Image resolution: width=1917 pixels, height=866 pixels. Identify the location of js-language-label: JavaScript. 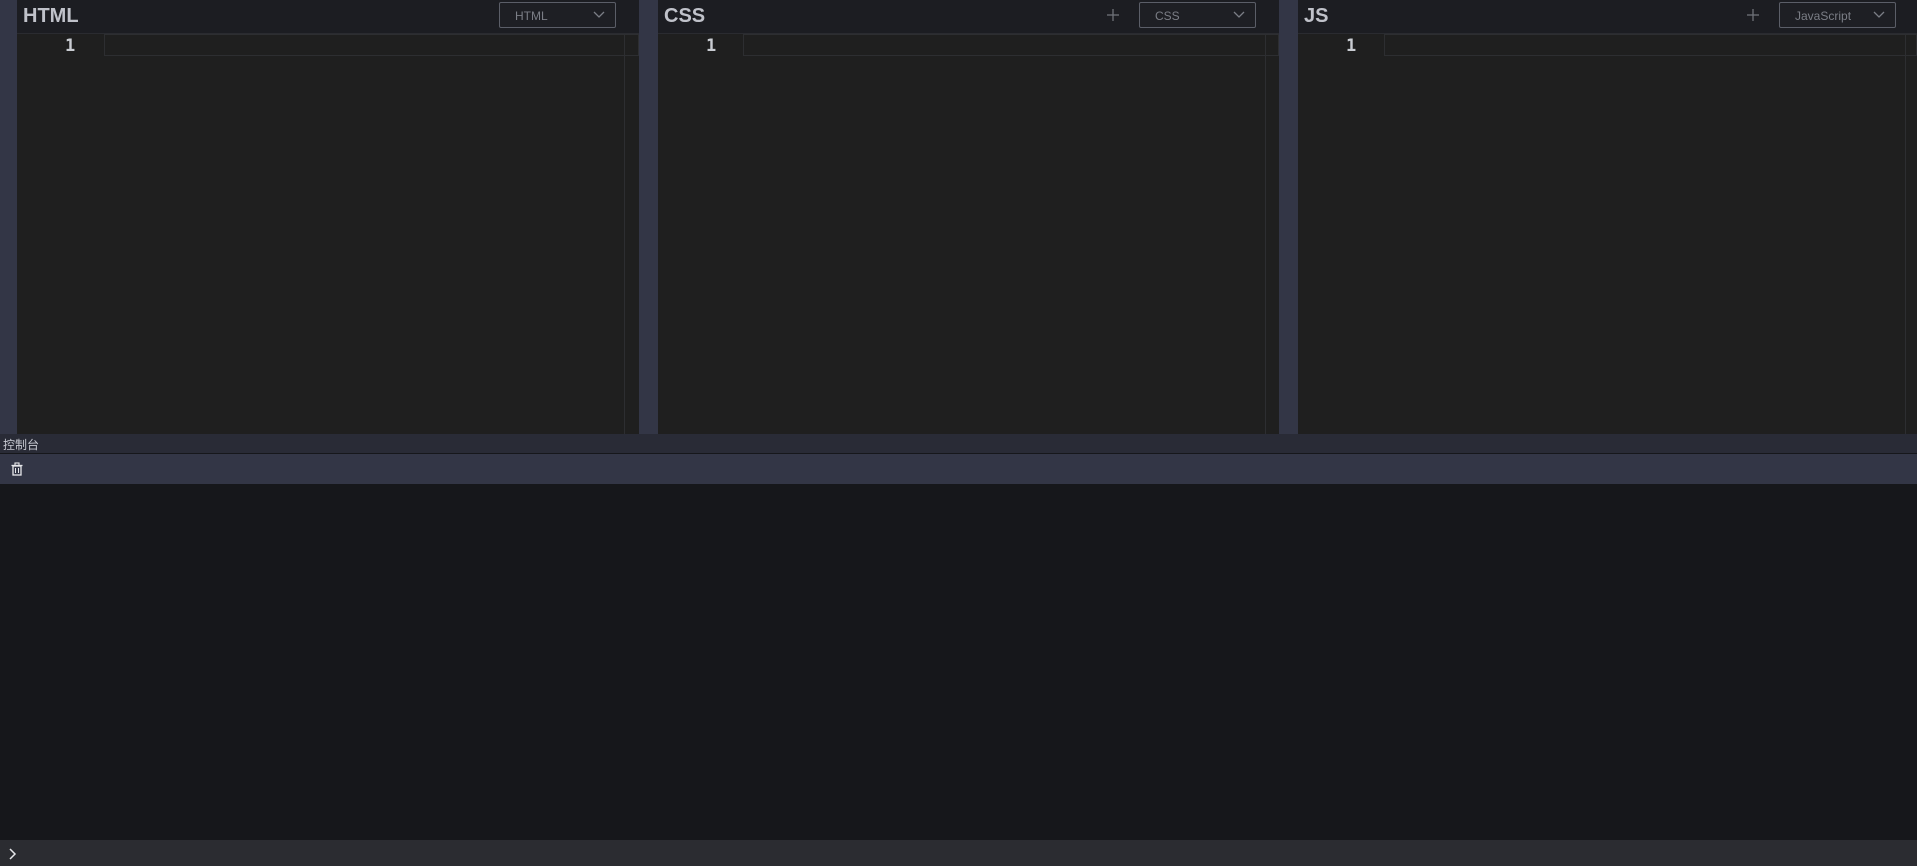
(1823, 16).